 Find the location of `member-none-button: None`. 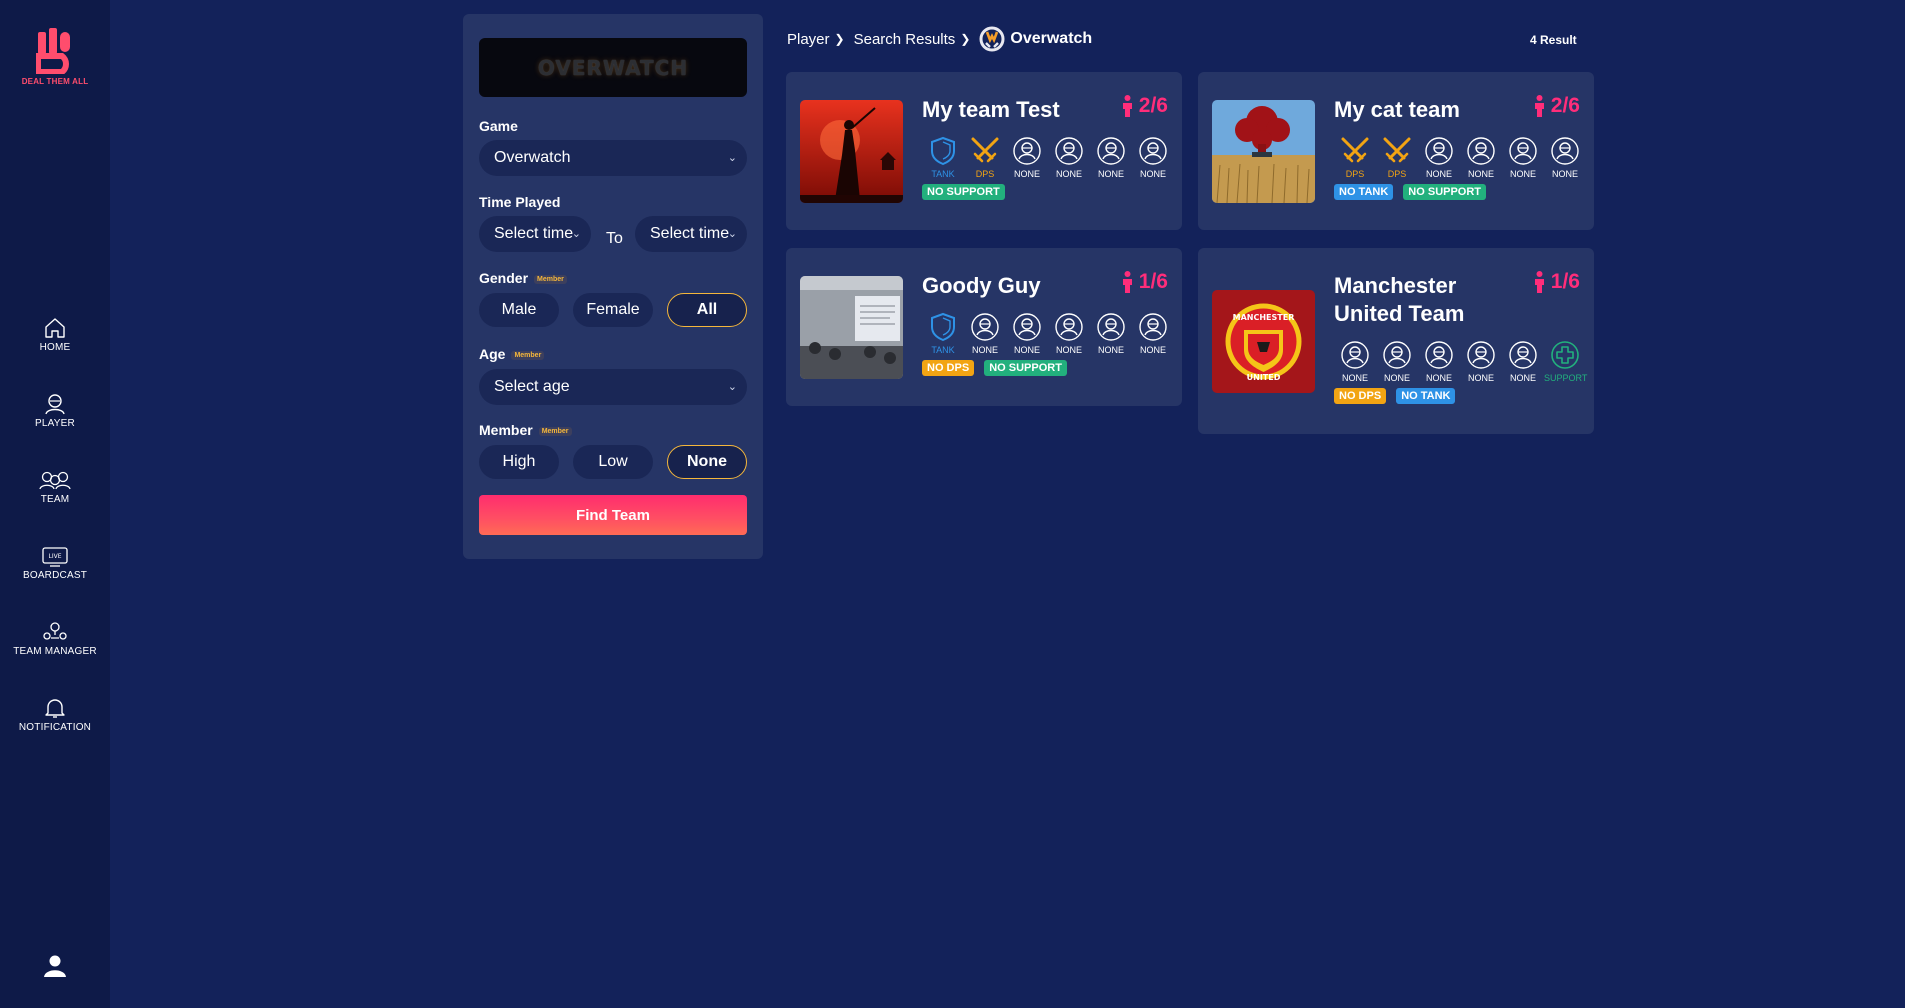

member-none-button: None is located at coordinates (707, 462).